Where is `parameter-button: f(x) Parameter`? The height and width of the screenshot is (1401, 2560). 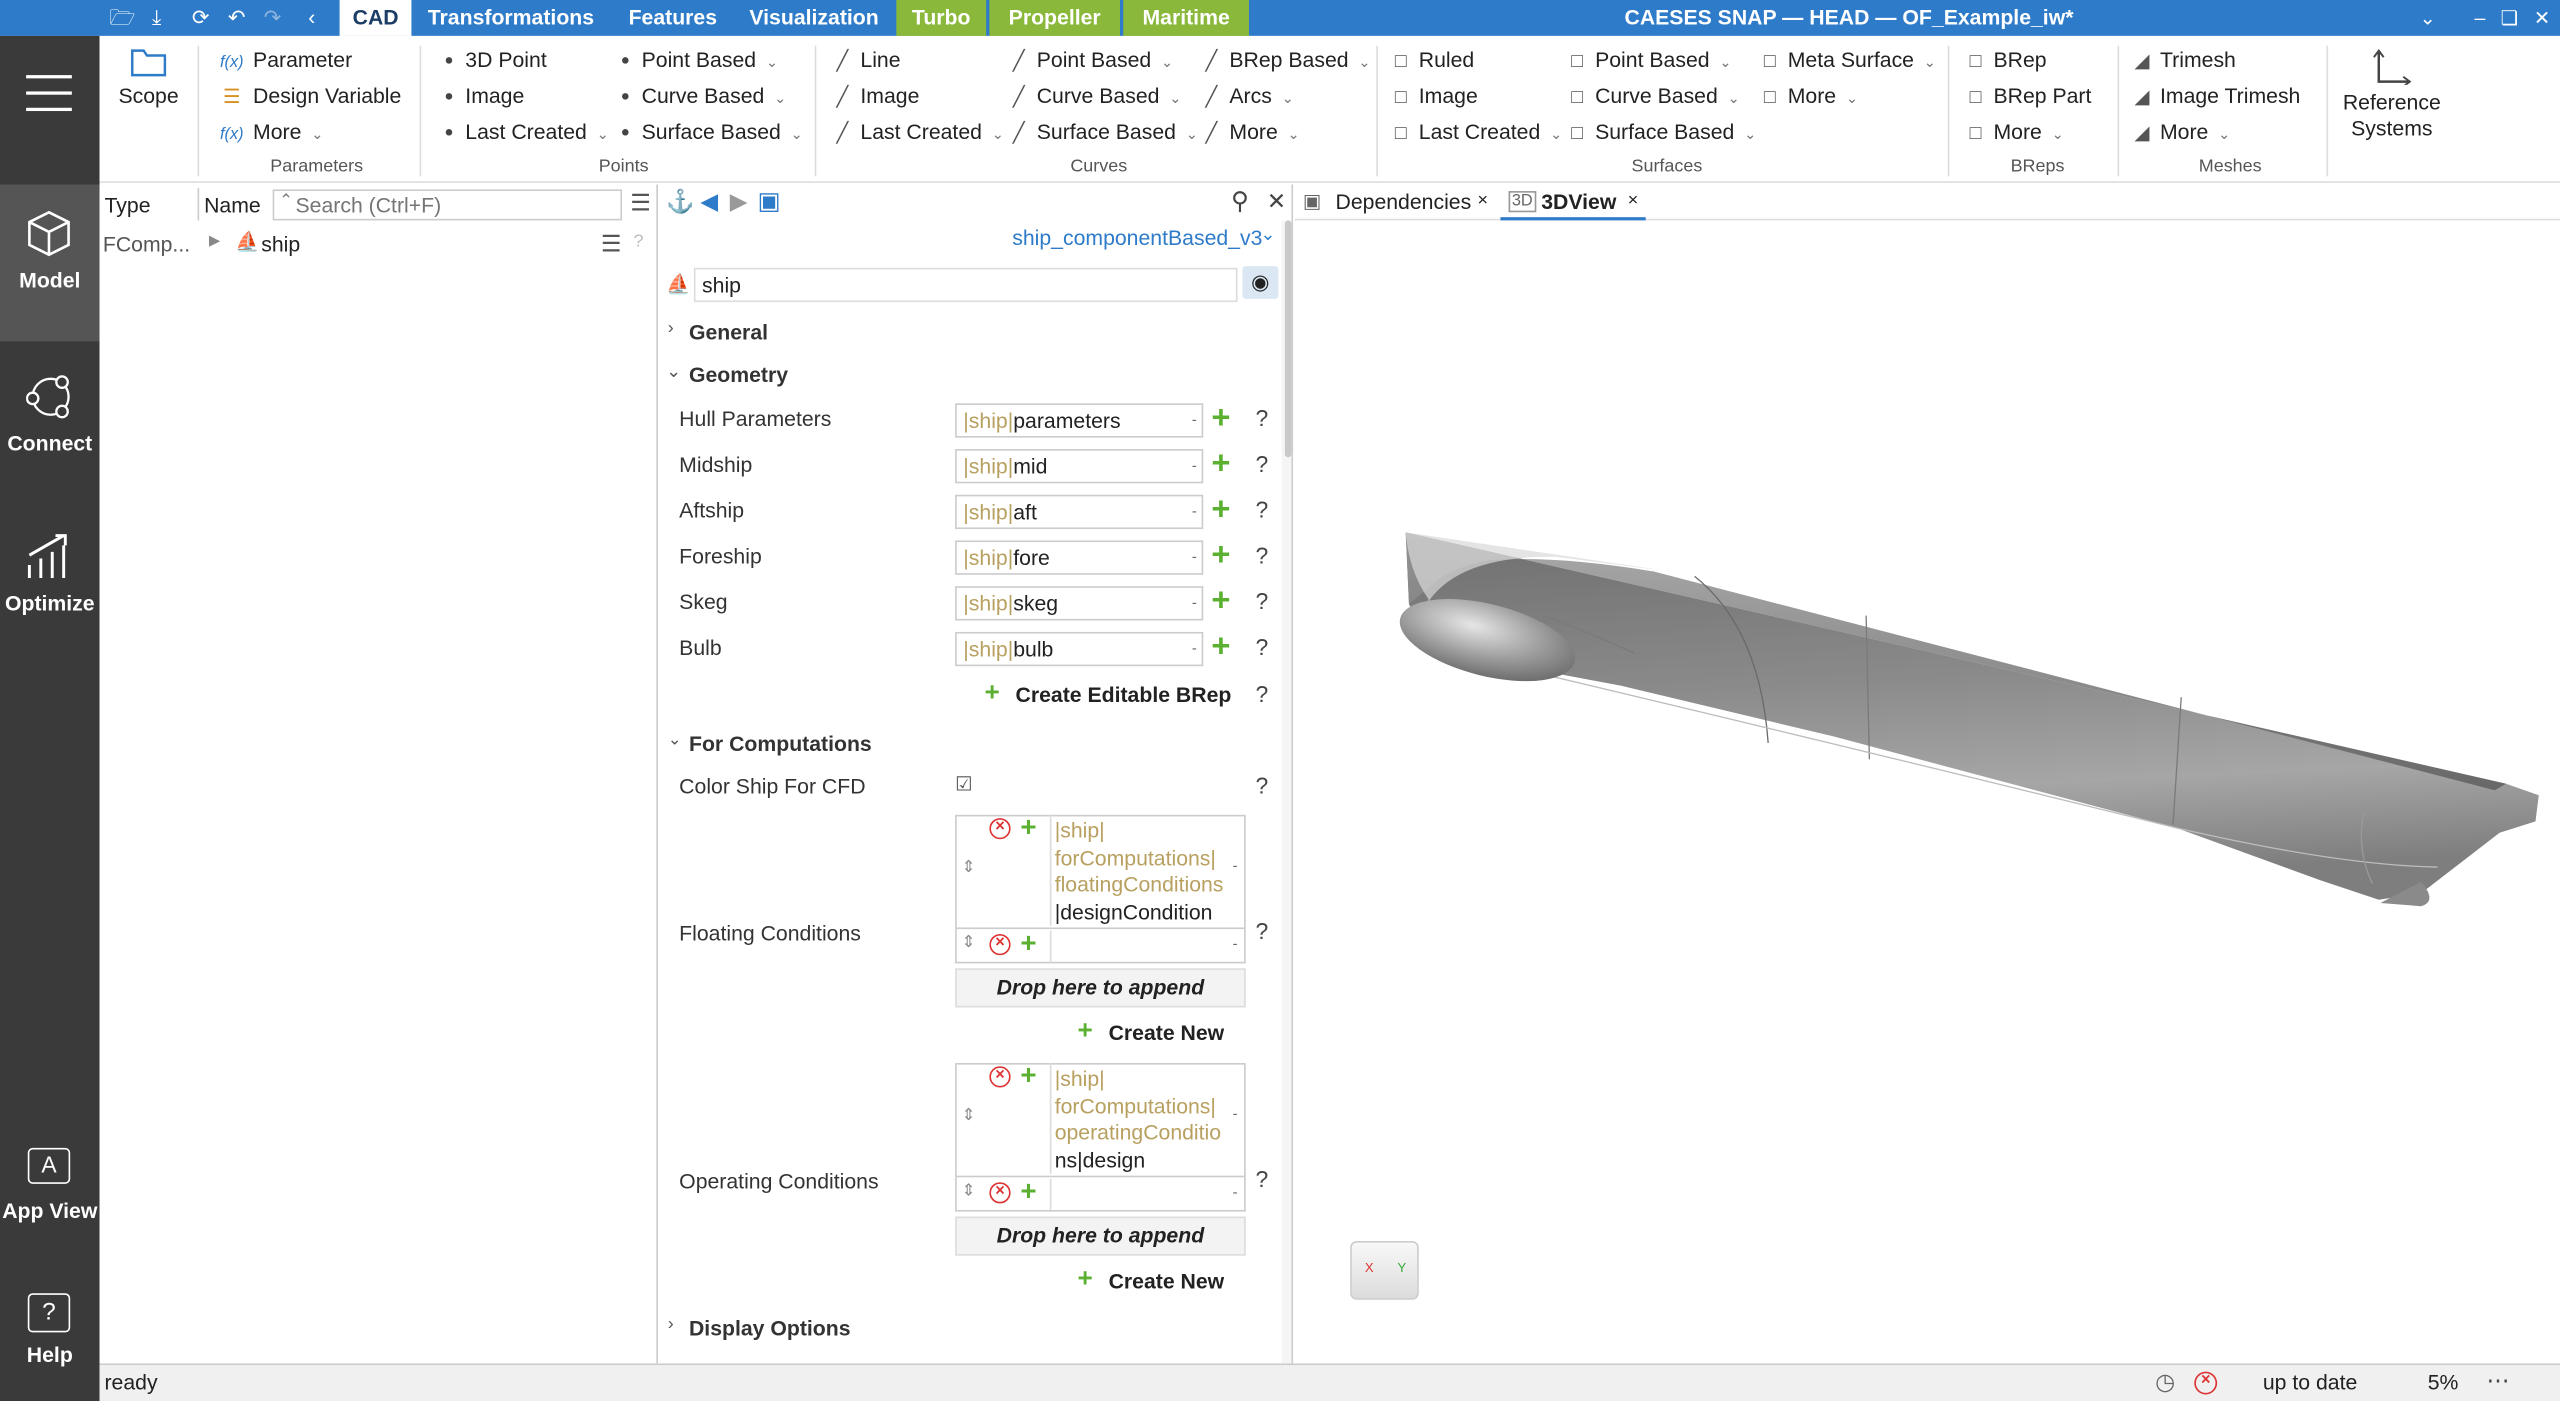
parameter-button: f(x) Parameter is located at coordinates (284, 60).